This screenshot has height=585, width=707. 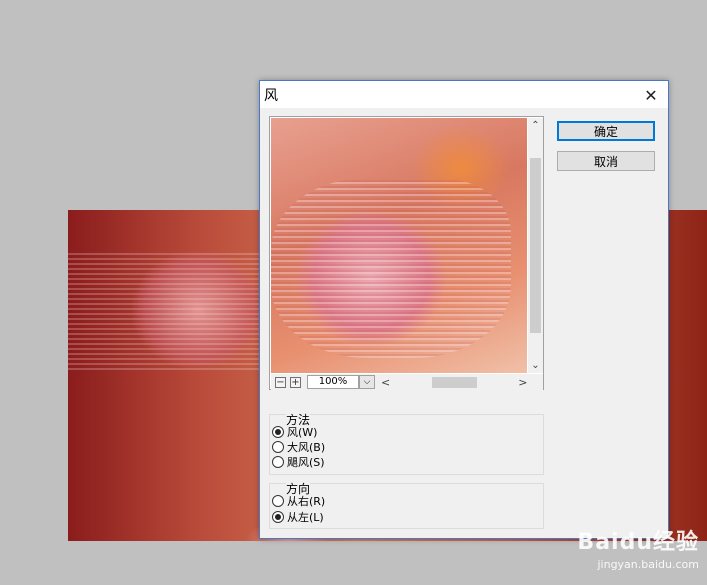 What do you see at coordinates (535, 365) in the screenshot?
I see `scroll-down-icon: ⌄` at bounding box center [535, 365].